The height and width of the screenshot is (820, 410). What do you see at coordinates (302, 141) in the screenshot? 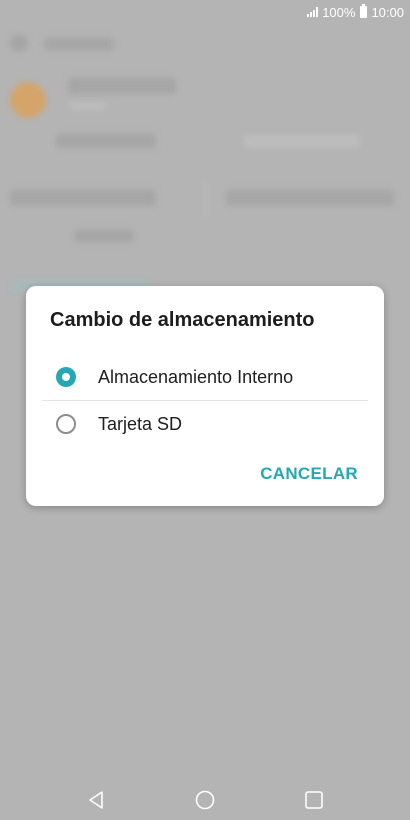
I see `background-button-right` at bounding box center [302, 141].